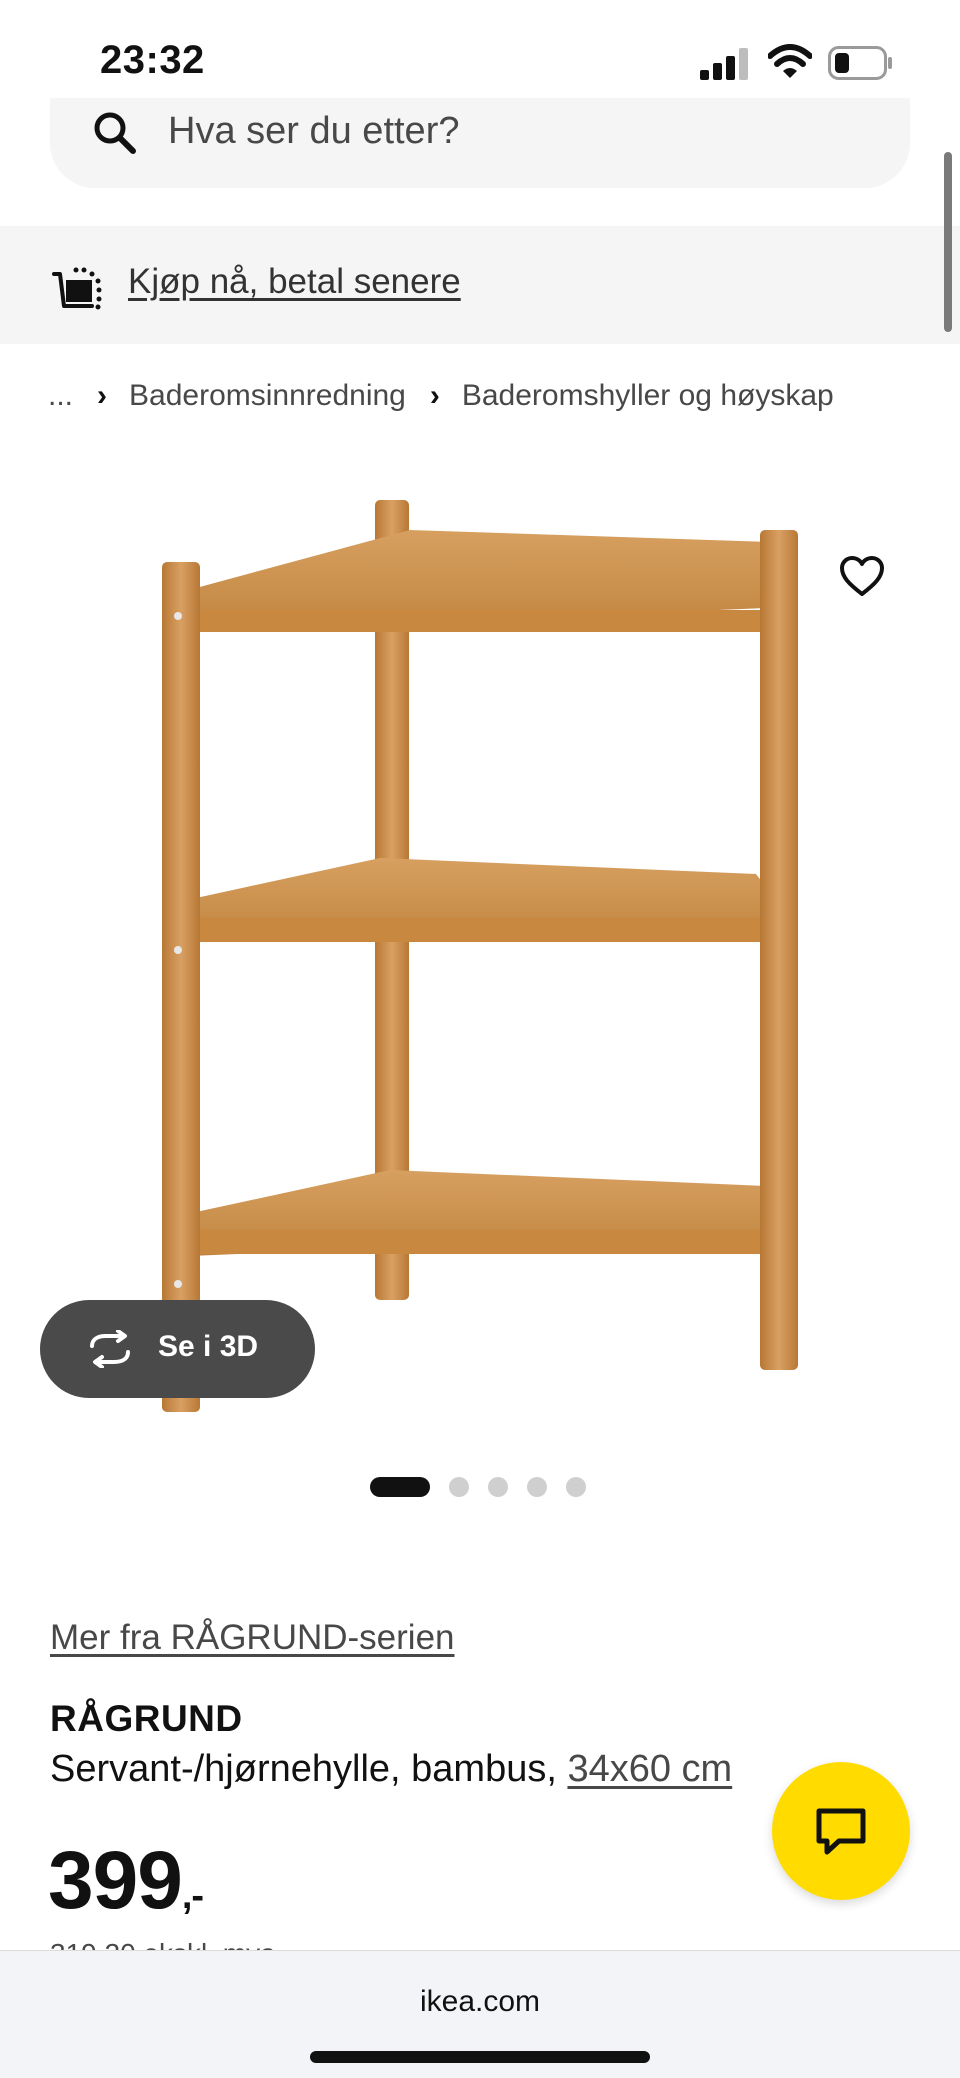 The image size is (960, 2078). Describe the element at coordinates (146, 1718) in the screenshot. I see `product-name: RÅGRUND` at that location.